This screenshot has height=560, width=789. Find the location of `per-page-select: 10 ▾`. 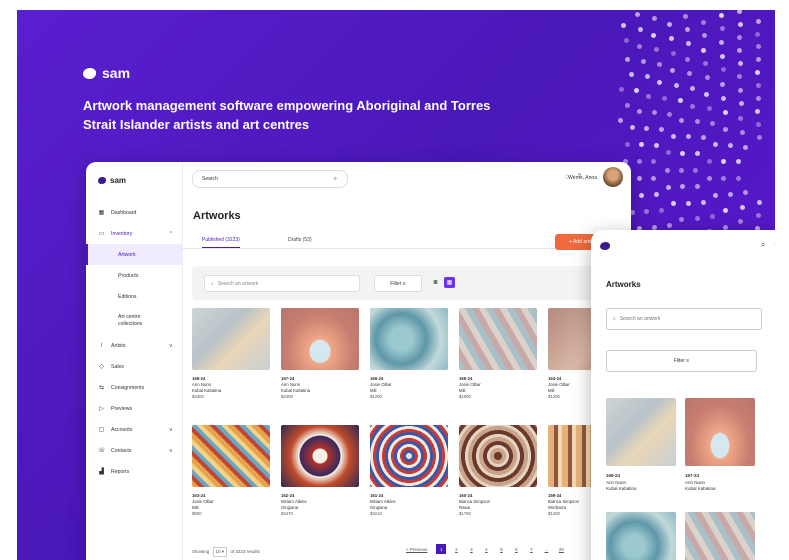

per-page-select: 10 ▾ is located at coordinates (220, 552).